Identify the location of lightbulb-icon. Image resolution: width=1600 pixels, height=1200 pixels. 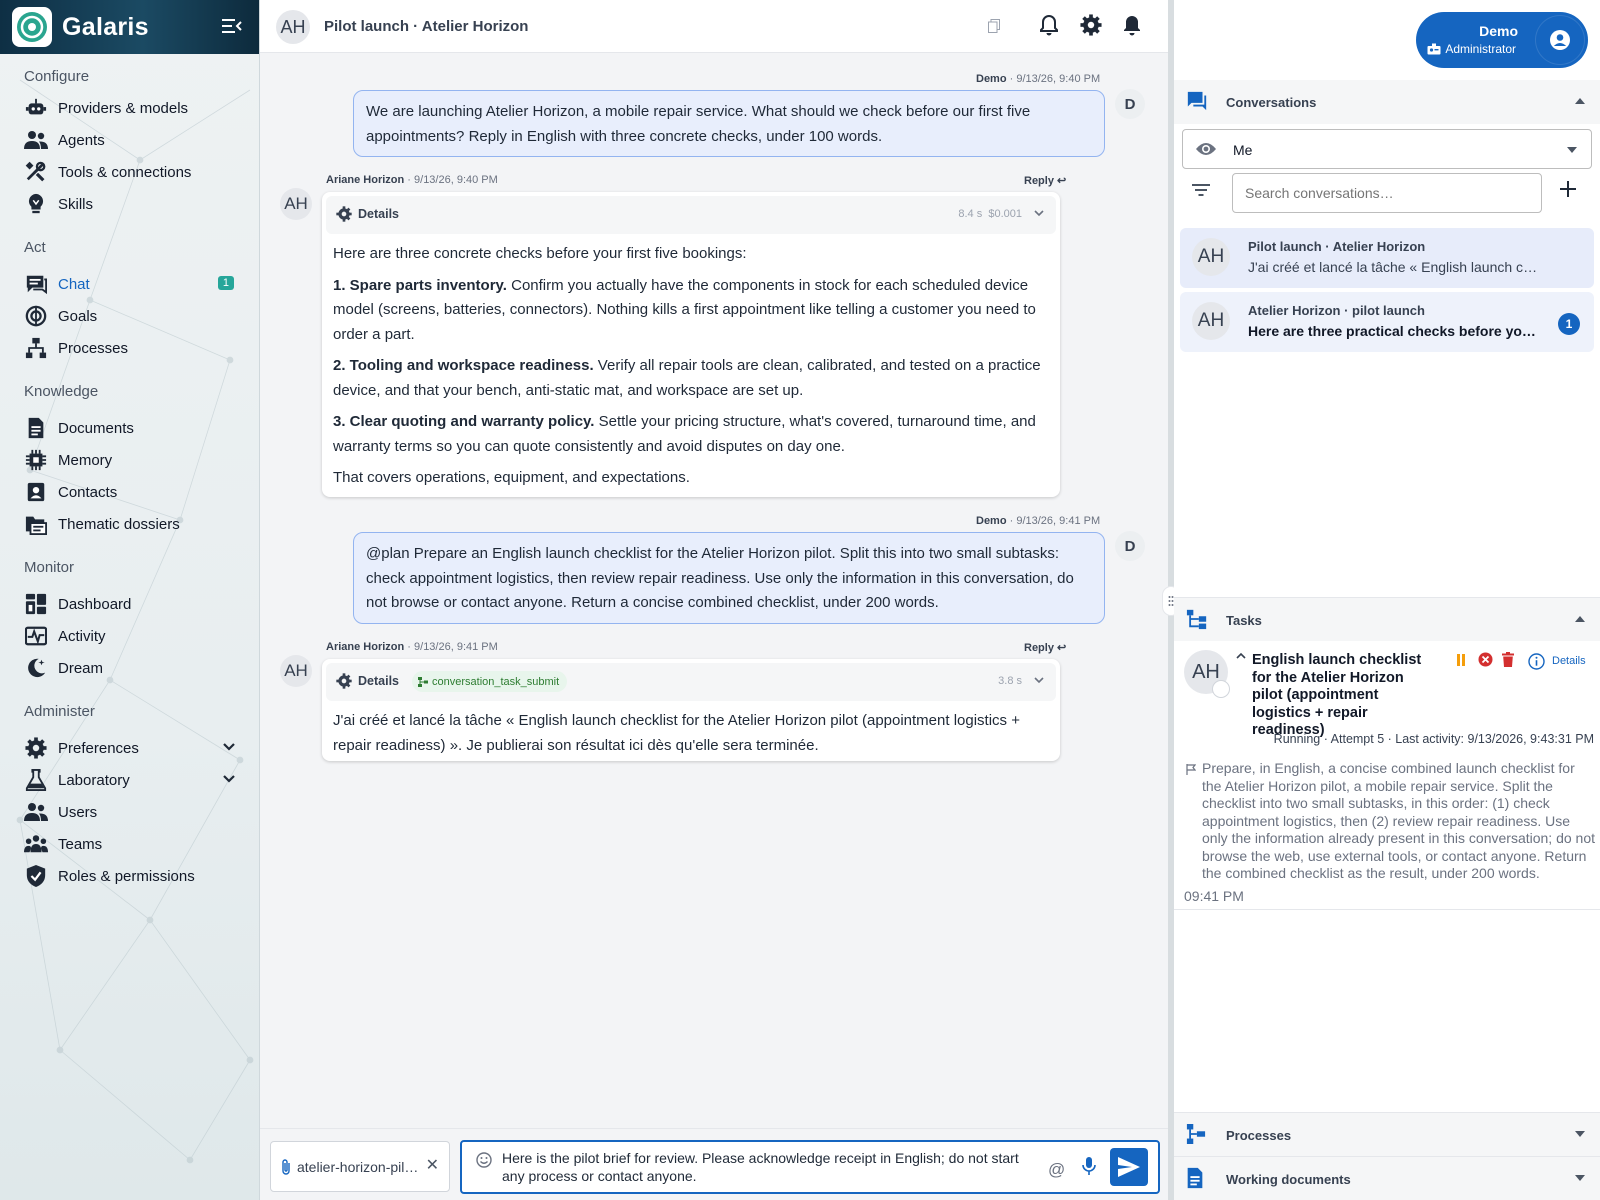
(36, 204).